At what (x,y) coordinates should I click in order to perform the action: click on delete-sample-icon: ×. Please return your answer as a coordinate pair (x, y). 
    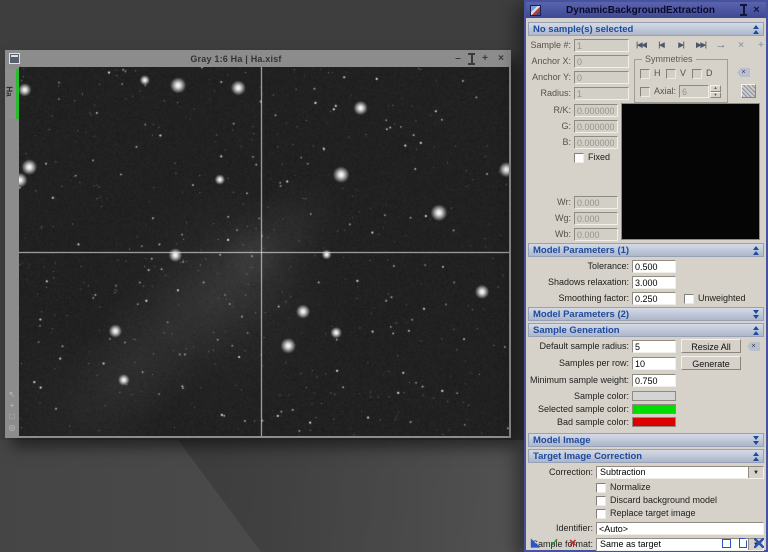
    Looking at the image, I should click on (741, 45).